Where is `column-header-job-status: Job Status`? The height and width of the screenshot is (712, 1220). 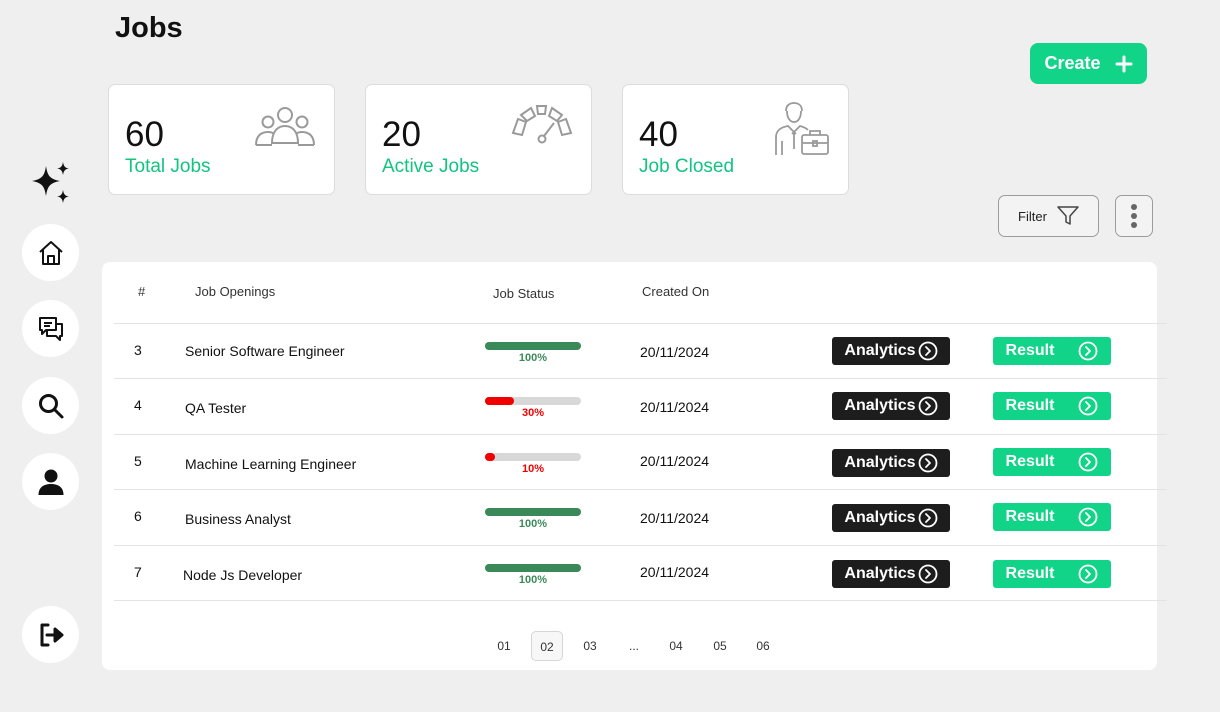 column-header-job-status: Job Status is located at coordinates (524, 293).